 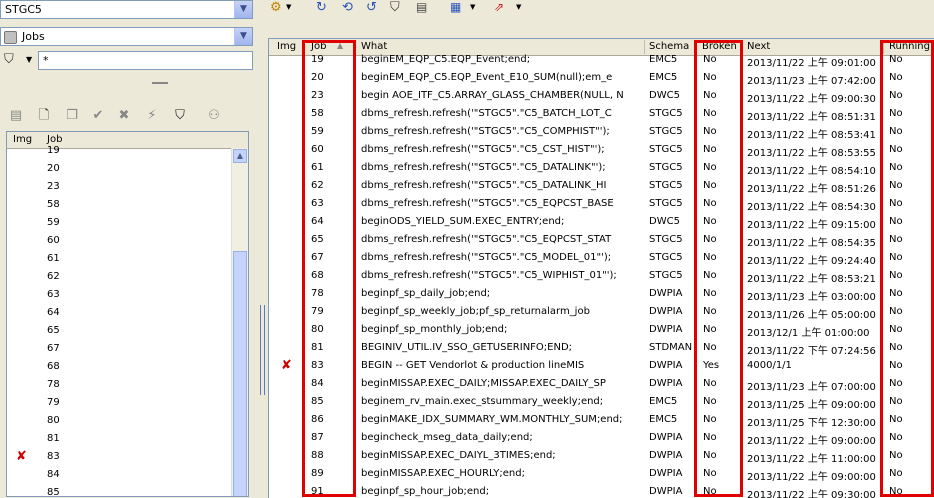 What do you see at coordinates (120, 332) in the screenshot?
I see `list-item: 65` at bounding box center [120, 332].